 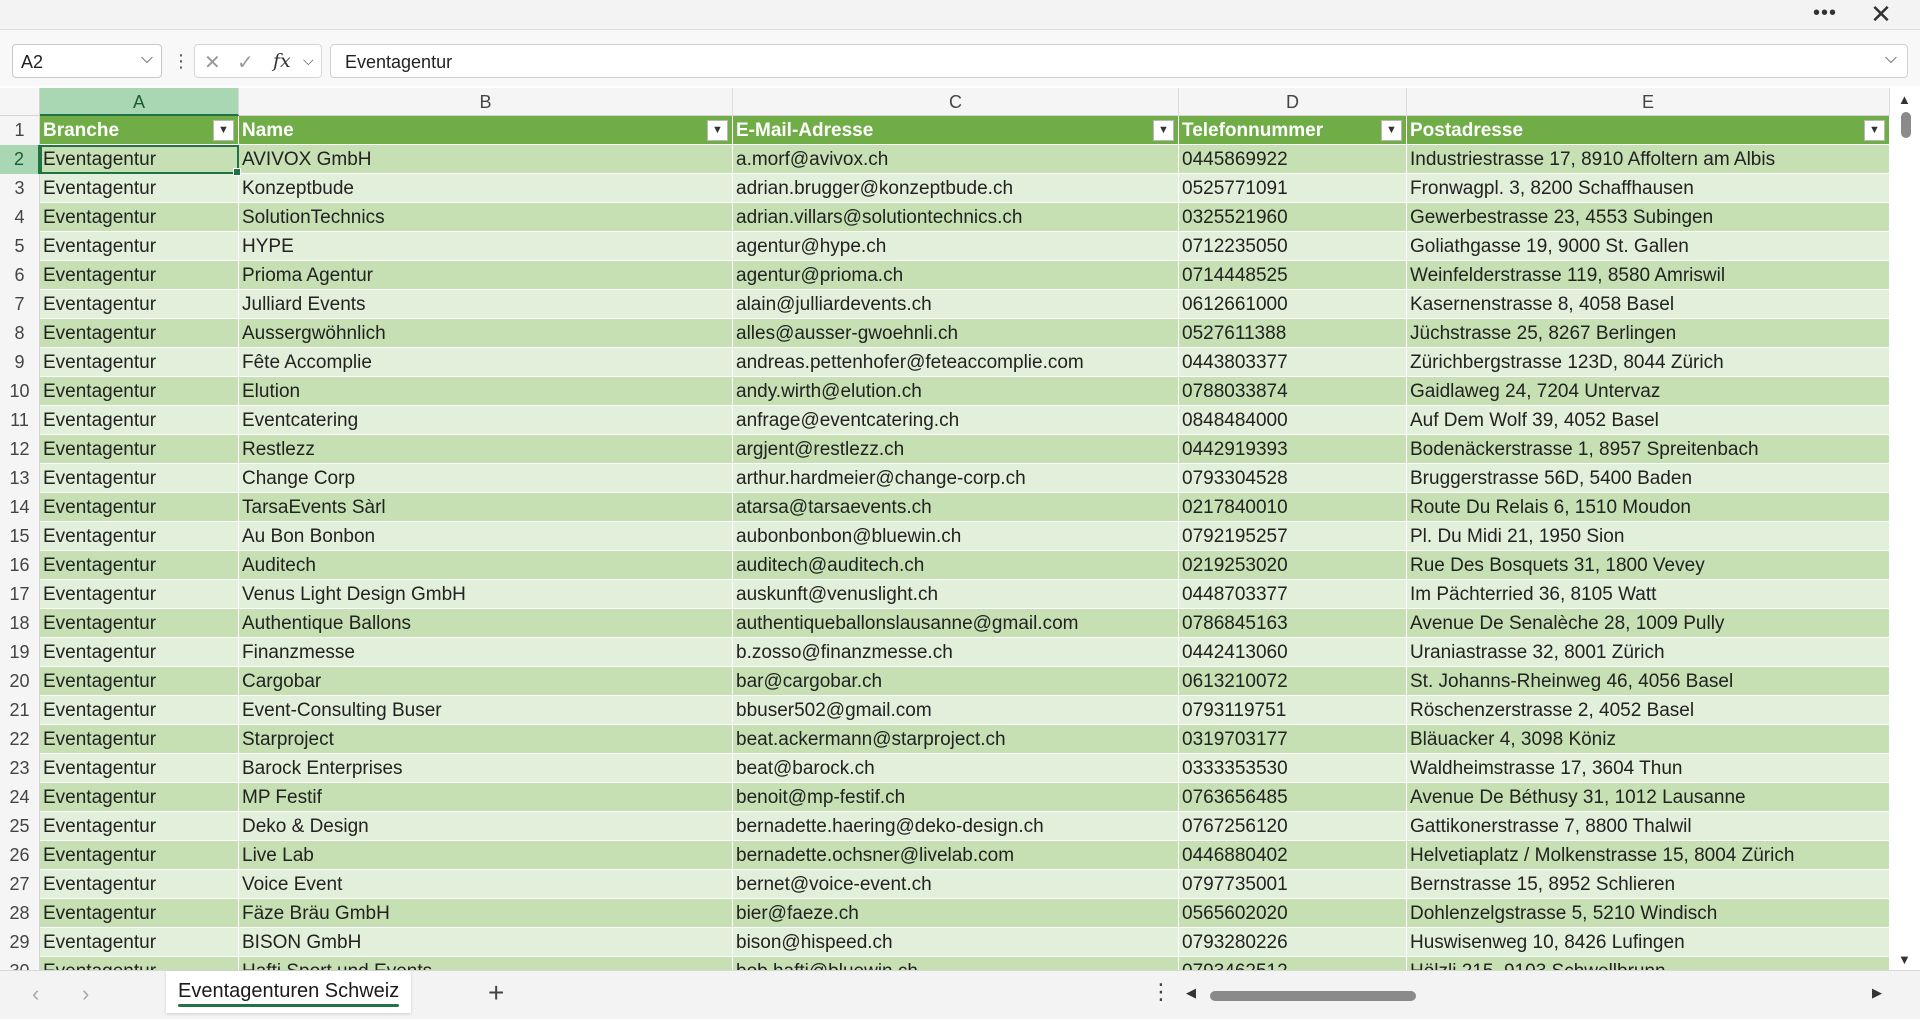 I want to click on table-cell: Rue Des Bosquets 31, 1800 Vevey, so click(x=1648, y=565).